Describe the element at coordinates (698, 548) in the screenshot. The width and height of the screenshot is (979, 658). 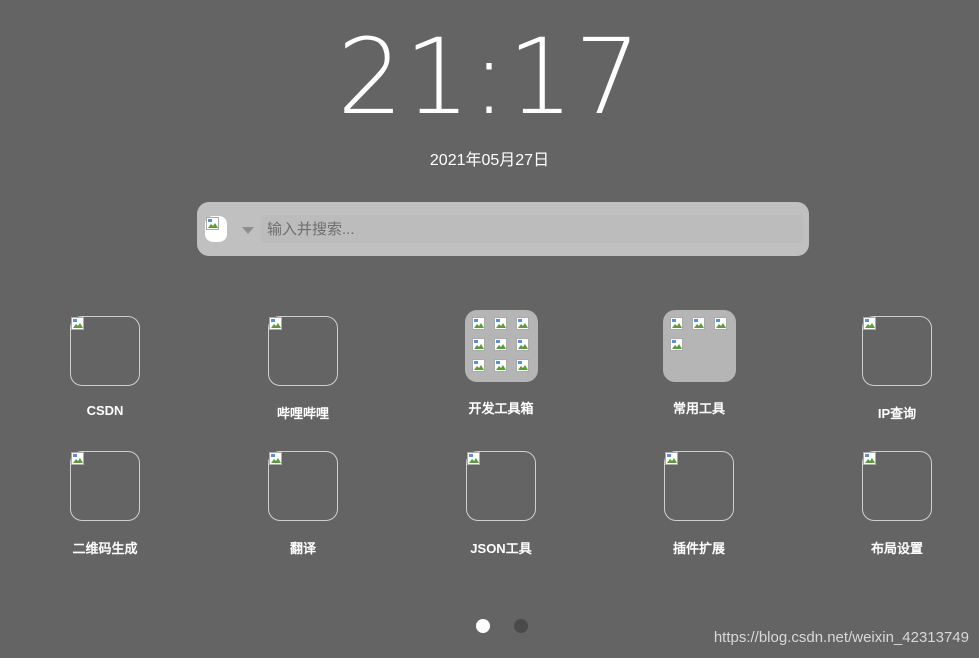
I see `shortcut-label: 插件扩展` at that location.